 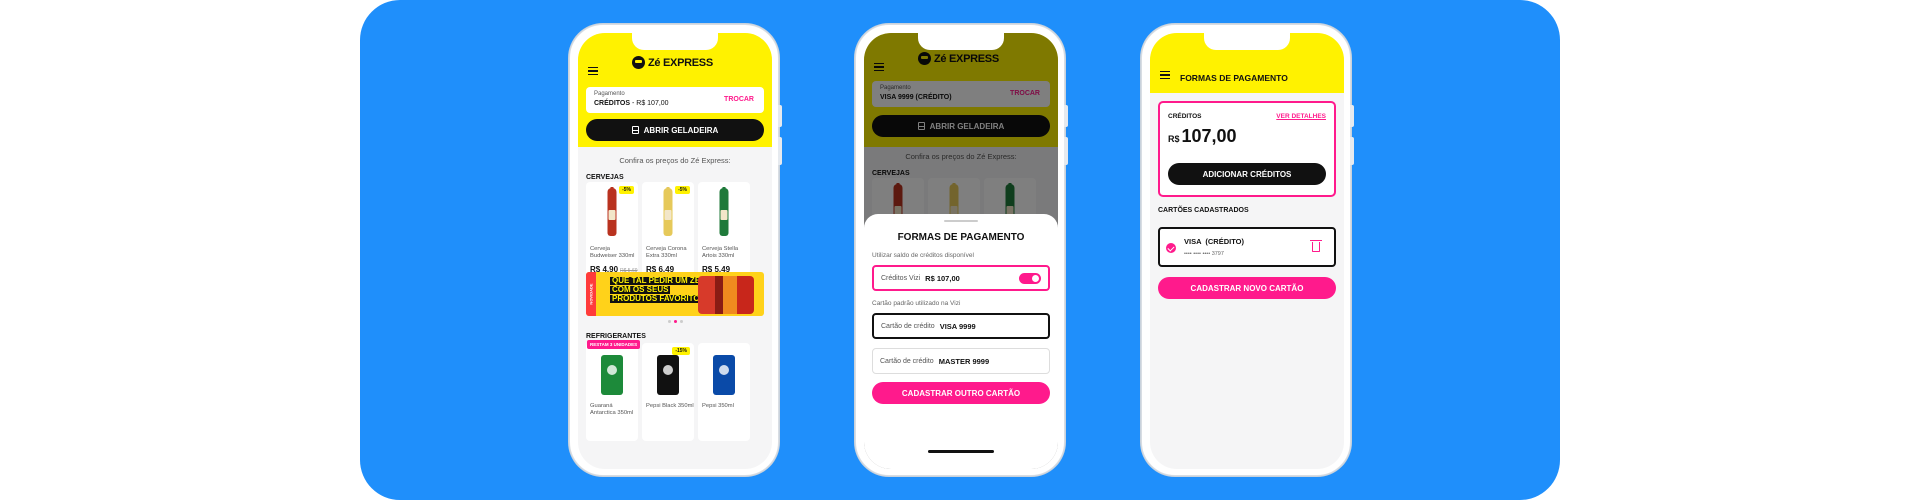 I want to click on sheet-handle, so click(x=961, y=221).